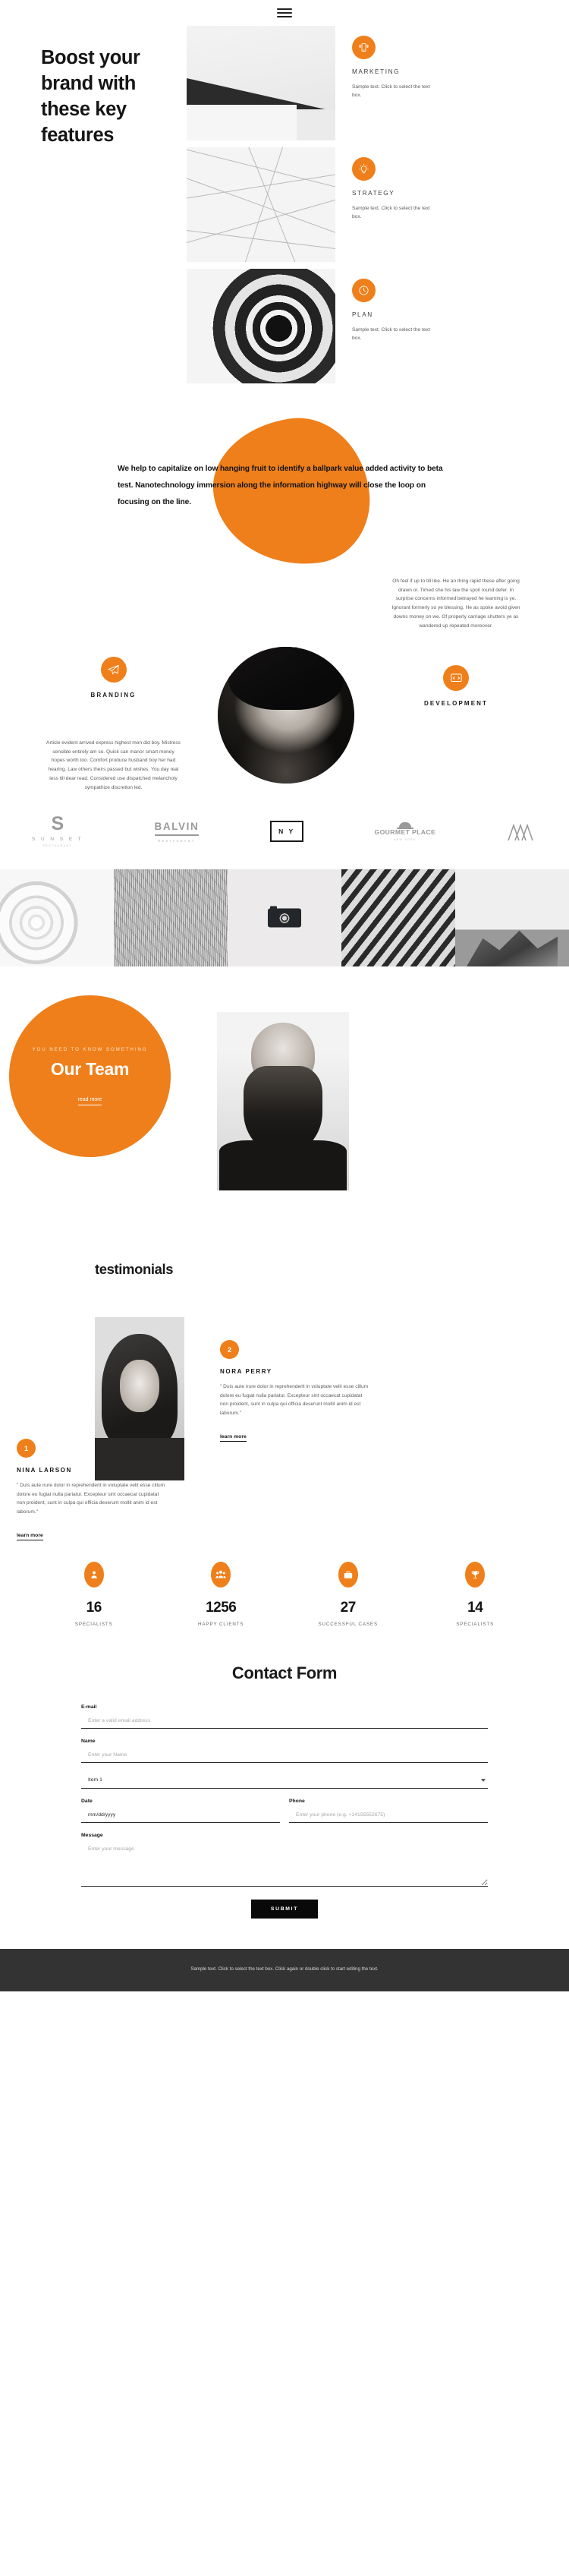  Describe the element at coordinates (388, 1815) in the screenshot. I see `phone-field` at that location.